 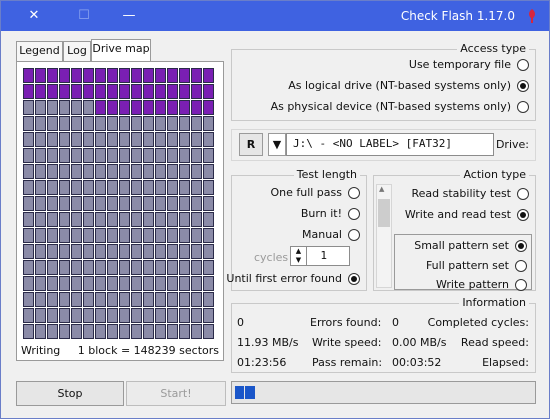 What do you see at coordinates (277, 144) in the screenshot?
I see `drive-dropdown-button: ▼` at bounding box center [277, 144].